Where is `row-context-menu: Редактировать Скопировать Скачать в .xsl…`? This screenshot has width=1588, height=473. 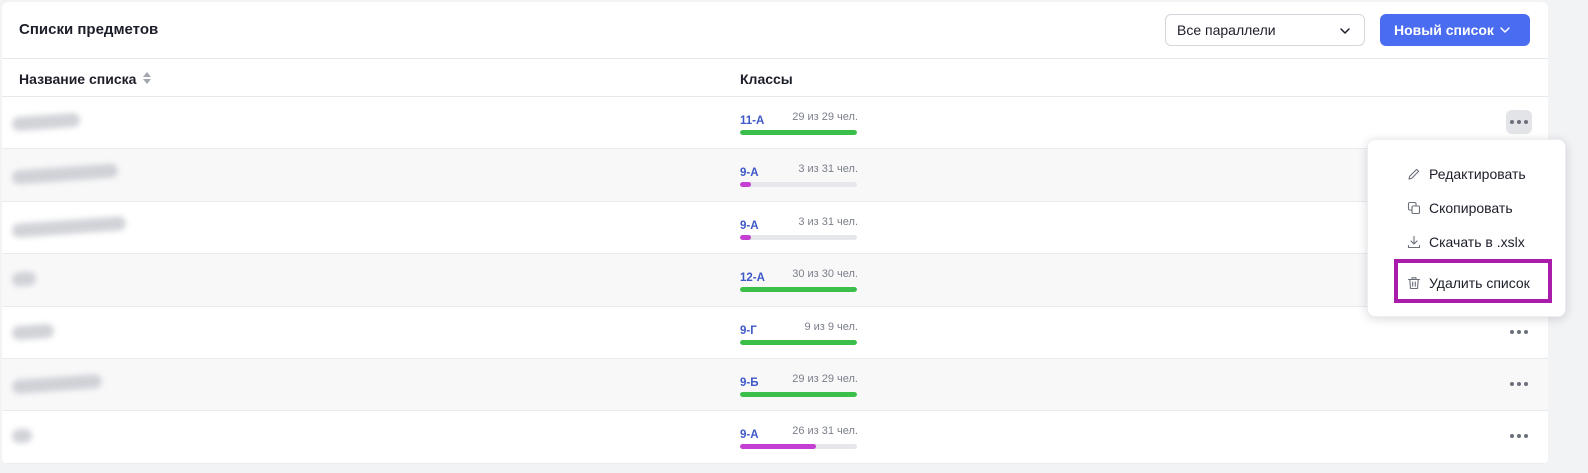 row-context-menu: Редактировать Скопировать Скачать в .xsl… is located at coordinates (1466, 228).